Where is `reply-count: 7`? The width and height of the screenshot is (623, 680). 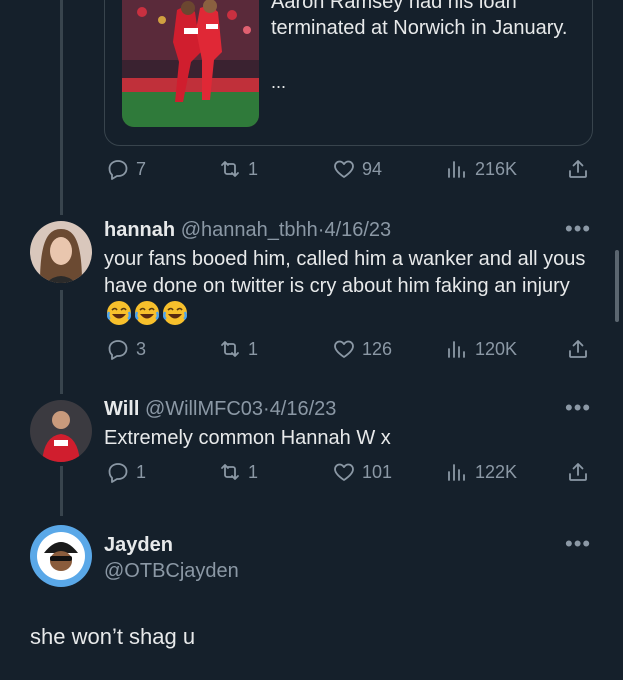
reply-count: 7 is located at coordinates (141, 168).